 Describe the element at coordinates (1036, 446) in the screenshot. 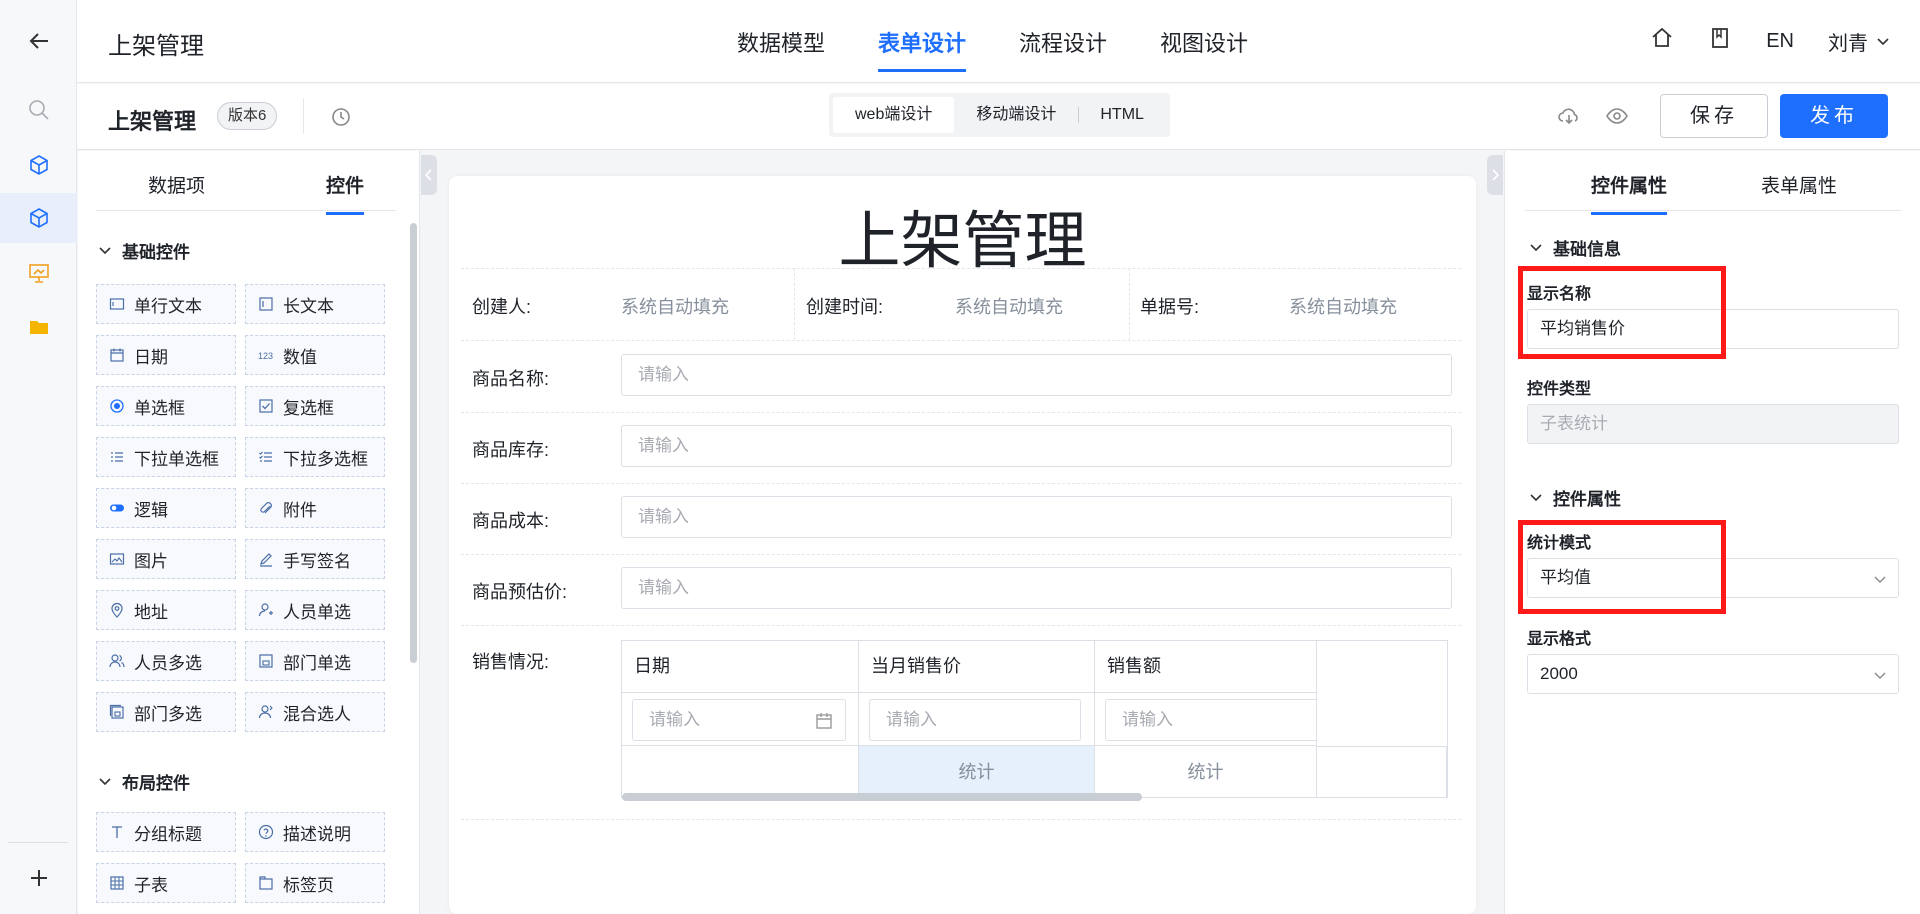

I see `product-stock-input: 请输入` at that location.